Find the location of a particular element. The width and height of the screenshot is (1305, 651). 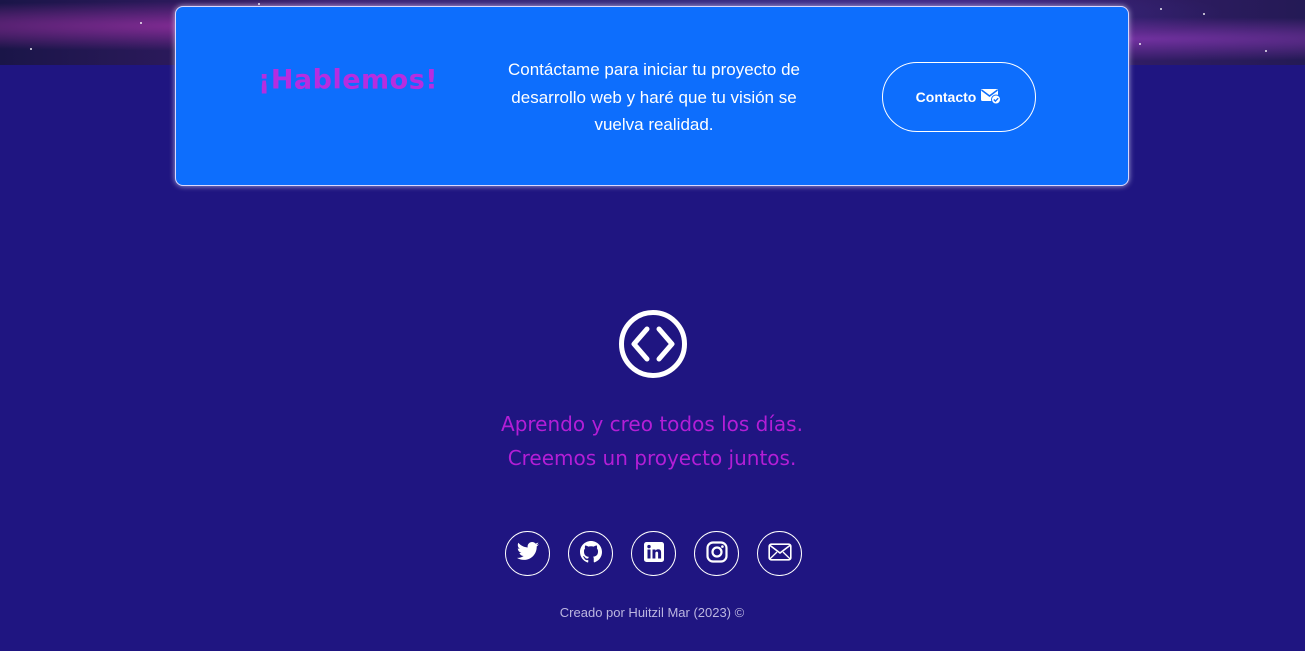

twitter-icon is located at coordinates (528, 553).